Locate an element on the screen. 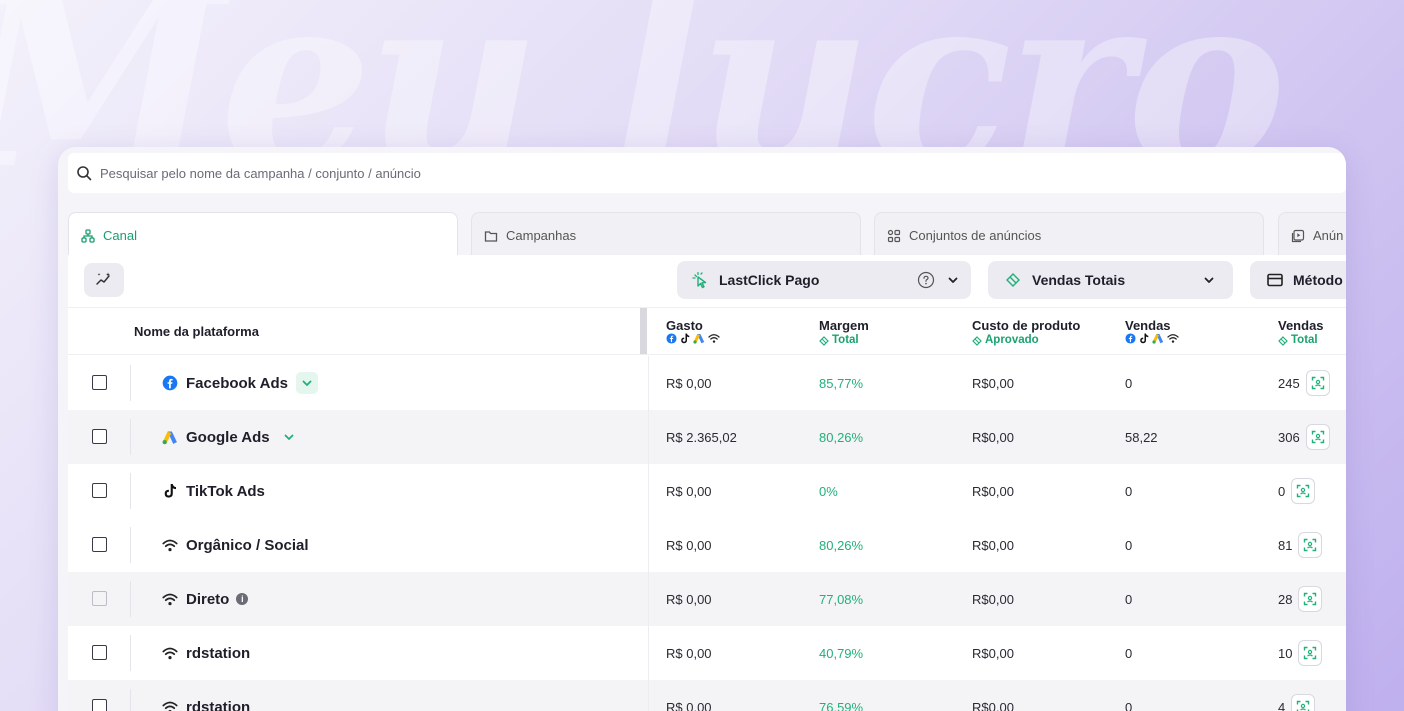  tab-canal: Canal is located at coordinates (263, 235).